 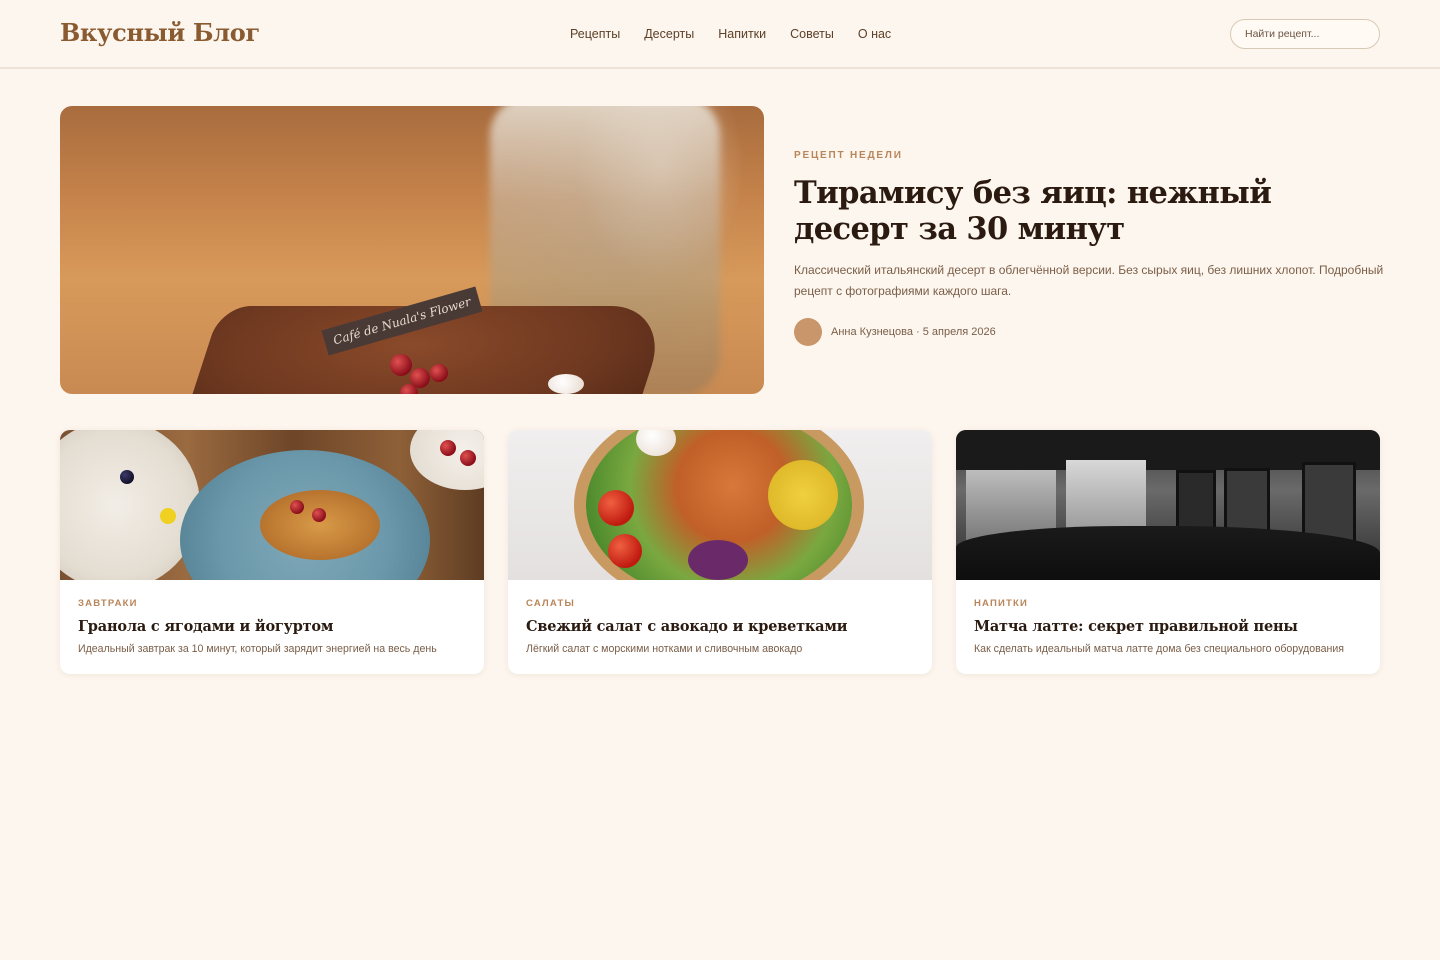 I want to click on card-image-corn, so click(x=803, y=495).